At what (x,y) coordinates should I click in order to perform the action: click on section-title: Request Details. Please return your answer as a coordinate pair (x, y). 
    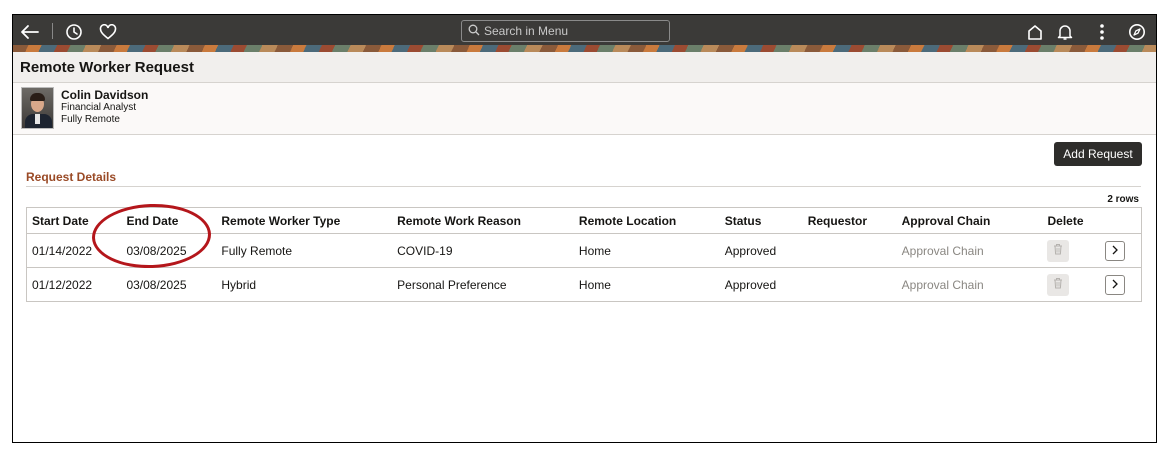
    Looking at the image, I should click on (71, 177).